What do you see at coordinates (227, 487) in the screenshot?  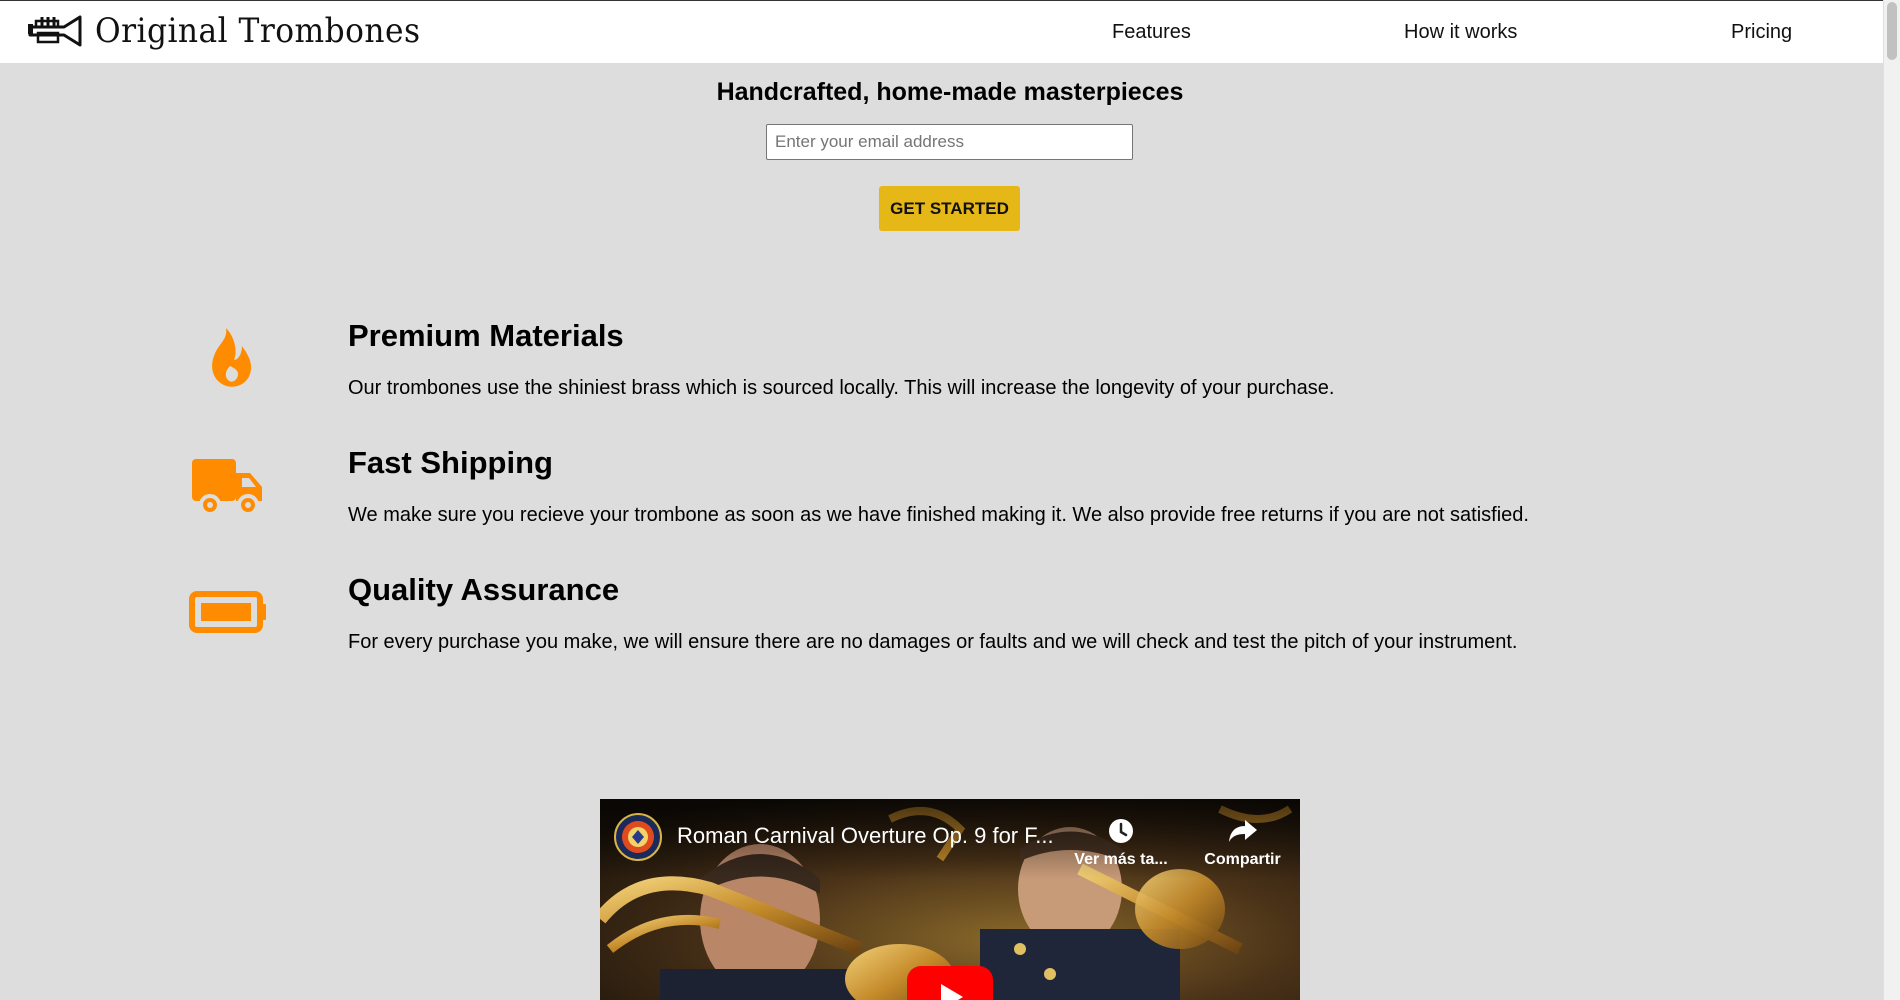 I see `truck-icon` at bounding box center [227, 487].